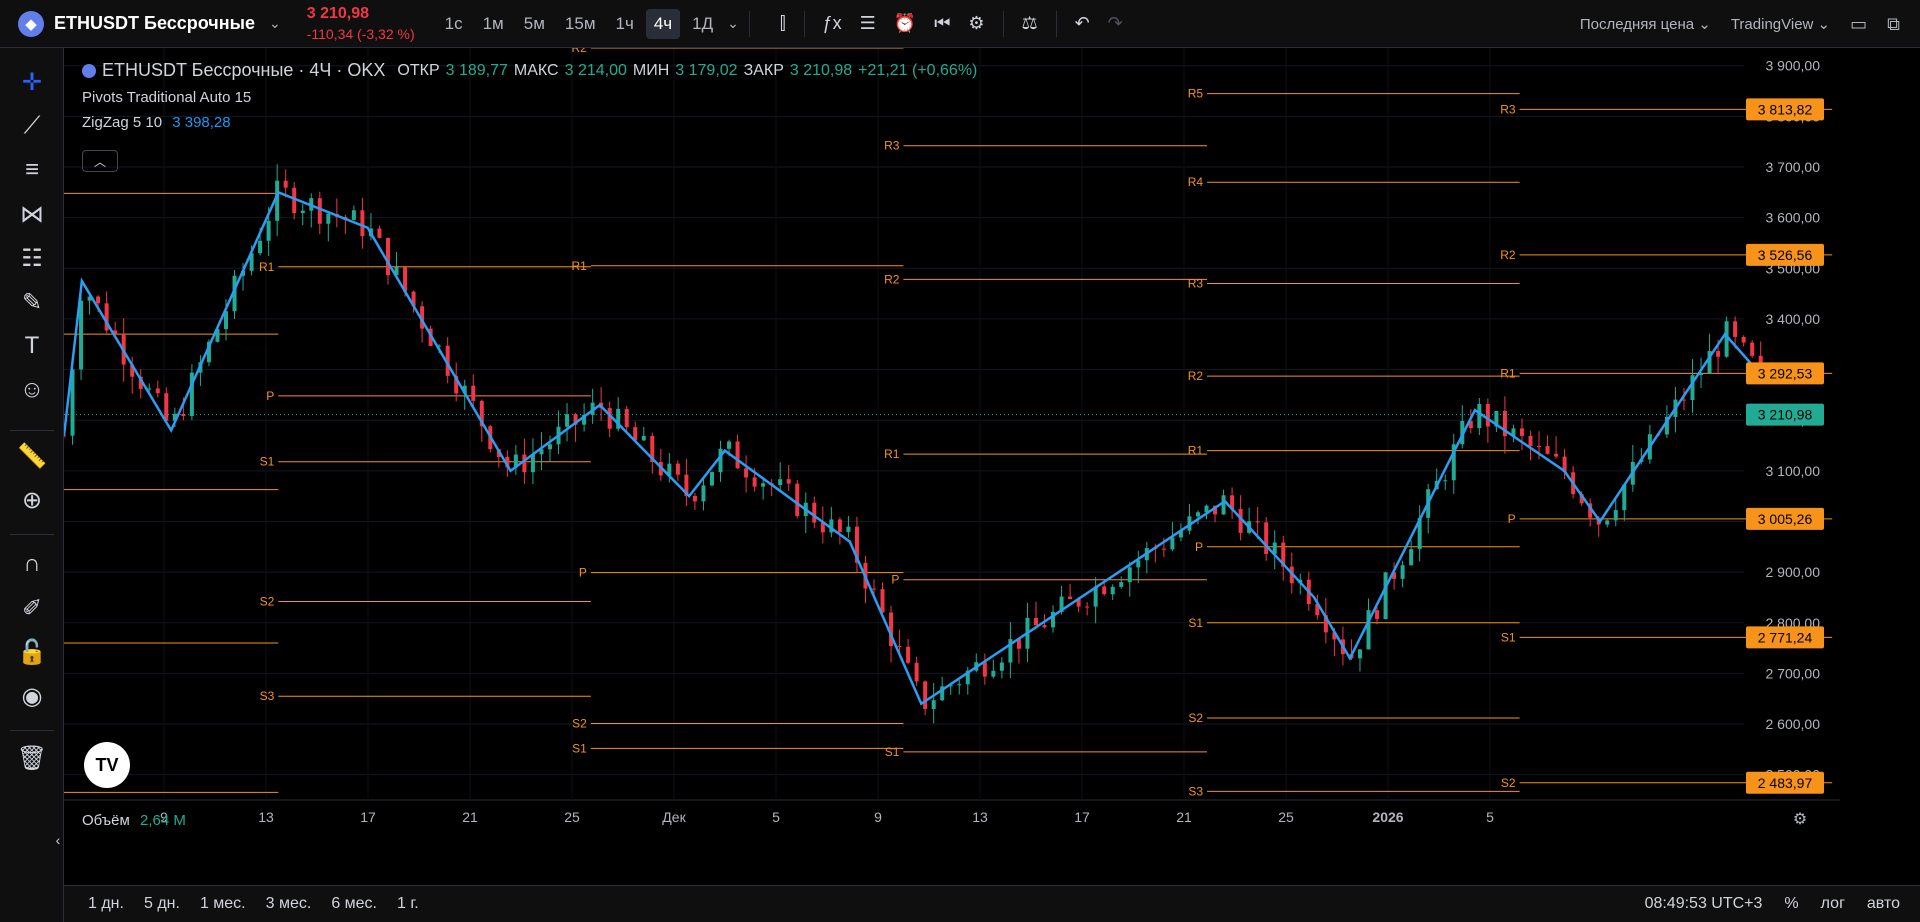 The height and width of the screenshot is (922, 1920). Describe the element at coordinates (32, 564) in the screenshot. I see `magnet-icon: ∩` at that location.